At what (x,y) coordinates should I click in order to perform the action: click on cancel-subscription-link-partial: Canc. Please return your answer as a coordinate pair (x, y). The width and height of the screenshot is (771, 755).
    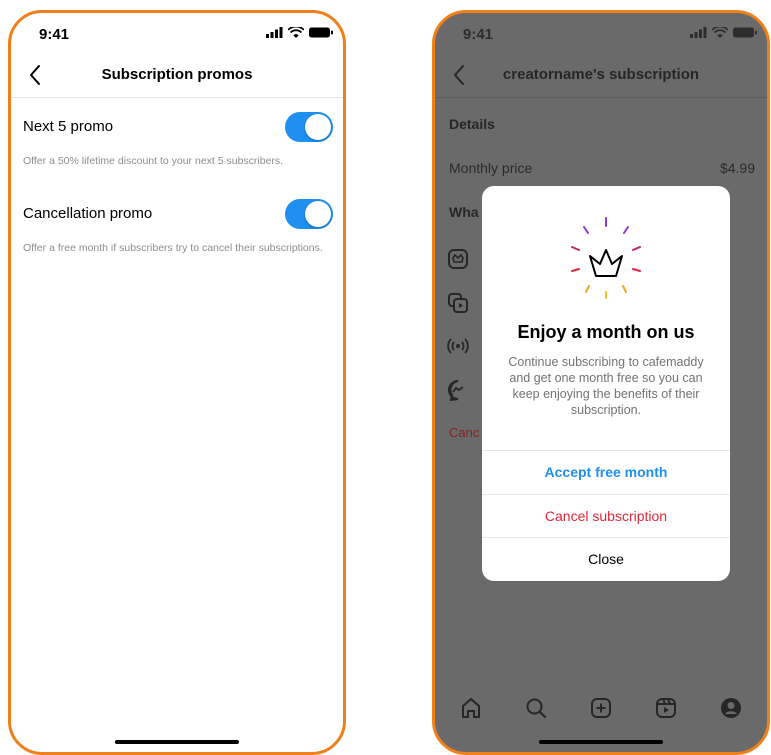
    Looking at the image, I should click on (464, 432).